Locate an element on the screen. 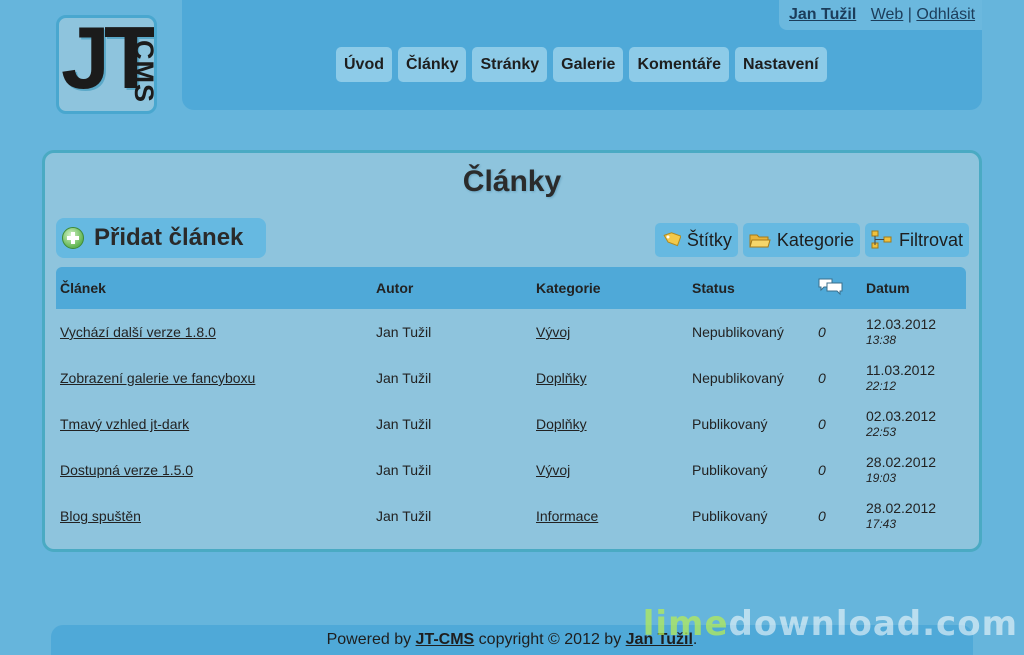 The image size is (1024, 655). article-date: 11.03.2012 22:12 is located at coordinates (914, 378).